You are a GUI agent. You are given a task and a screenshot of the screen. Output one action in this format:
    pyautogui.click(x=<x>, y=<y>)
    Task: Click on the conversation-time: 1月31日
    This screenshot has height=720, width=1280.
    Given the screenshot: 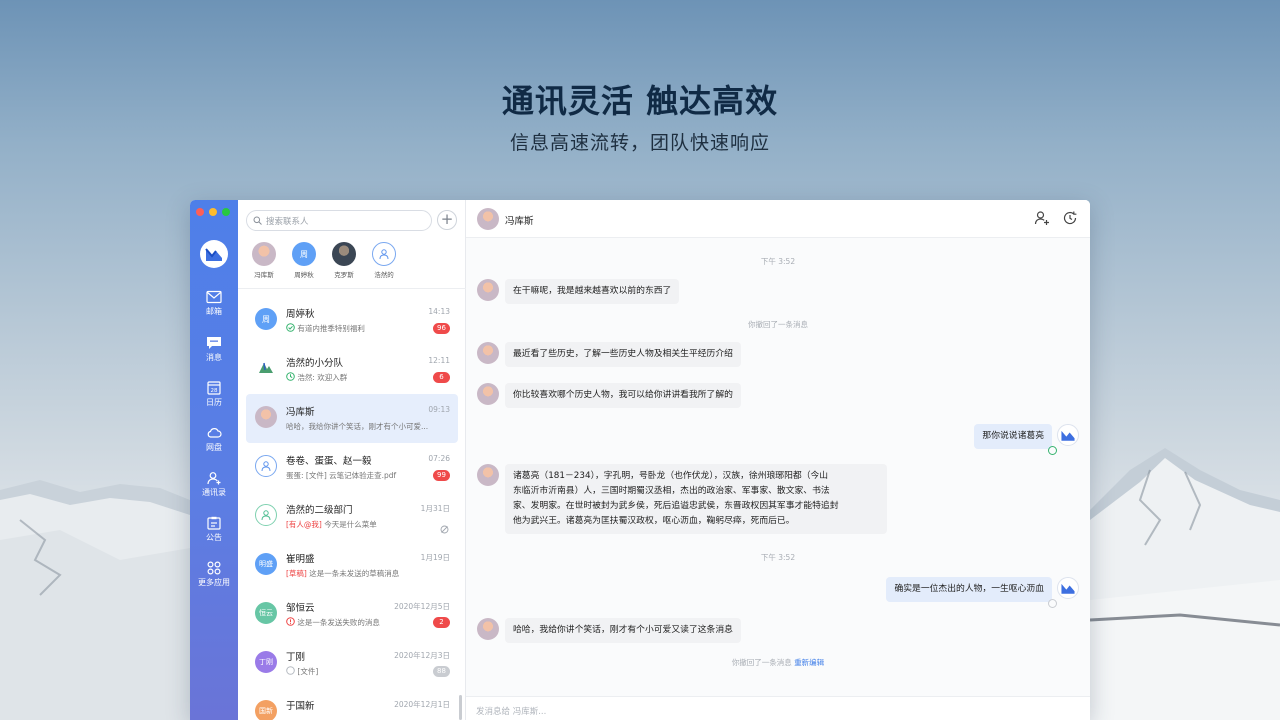 What is the action you would take?
    pyautogui.click(x=435, y=508)
    